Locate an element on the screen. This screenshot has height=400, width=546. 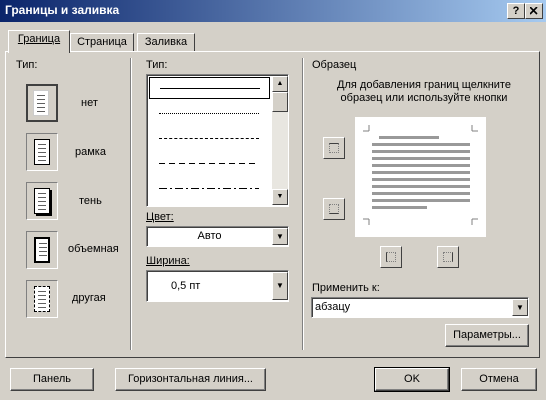
border-shadow-icon is located at coordinates (42, 201).